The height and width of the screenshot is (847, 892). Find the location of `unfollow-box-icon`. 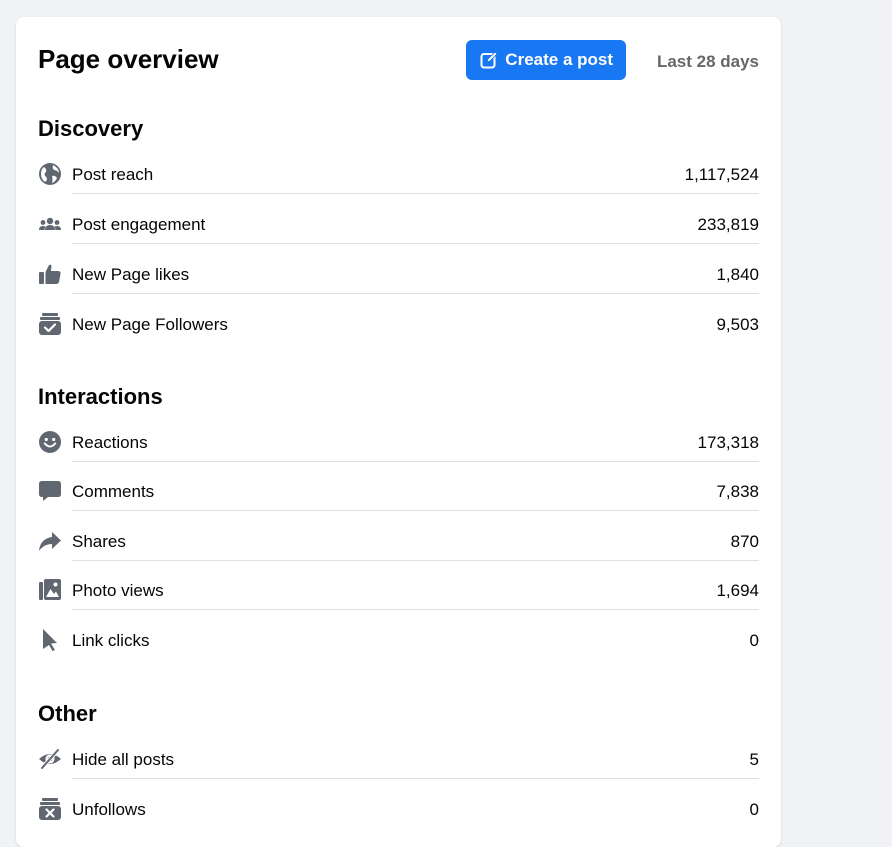

unfollow-box-icon is located at coordinates (50, 809).